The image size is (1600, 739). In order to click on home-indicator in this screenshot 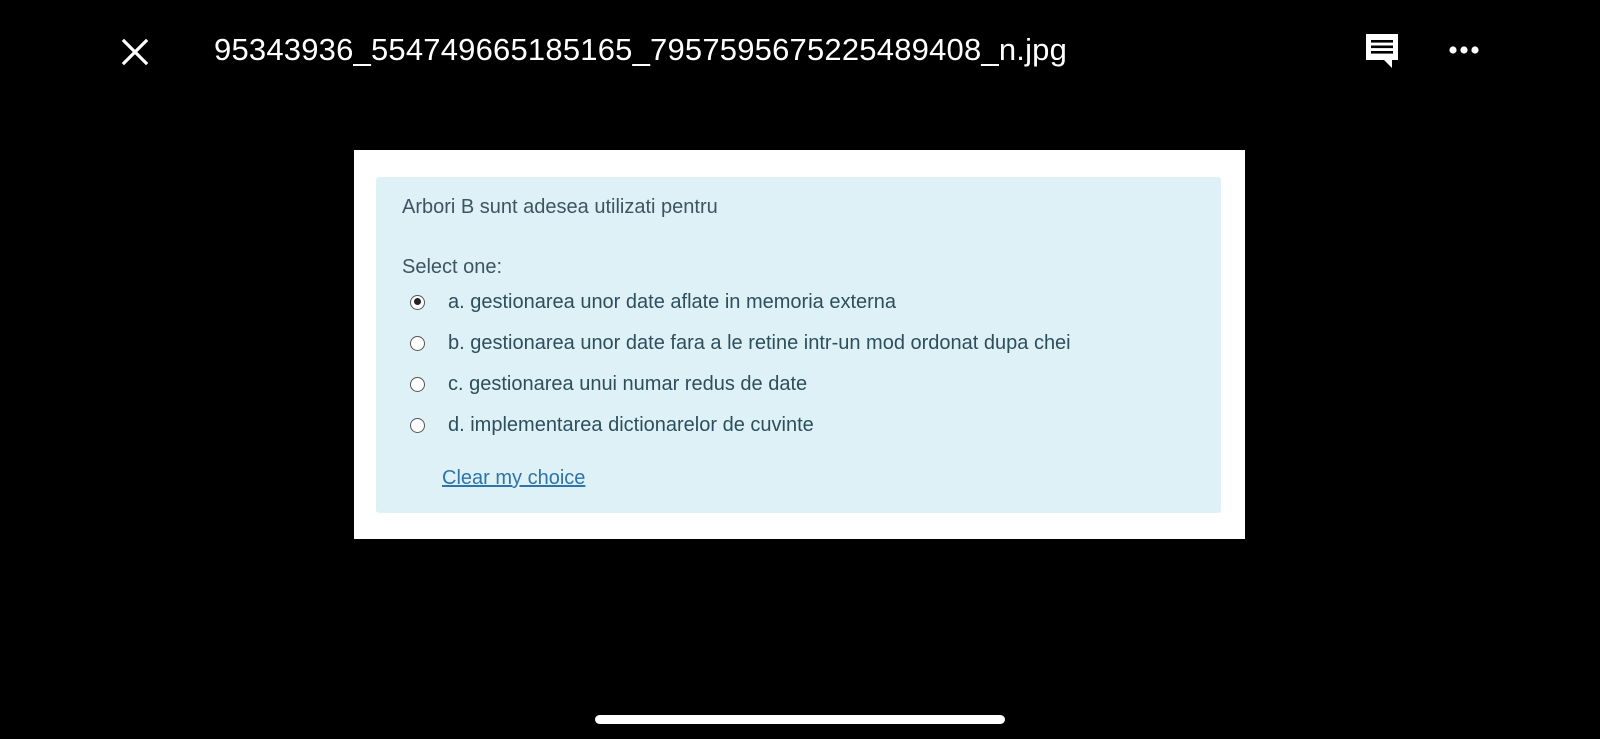, I will do `click(800, 719)`.